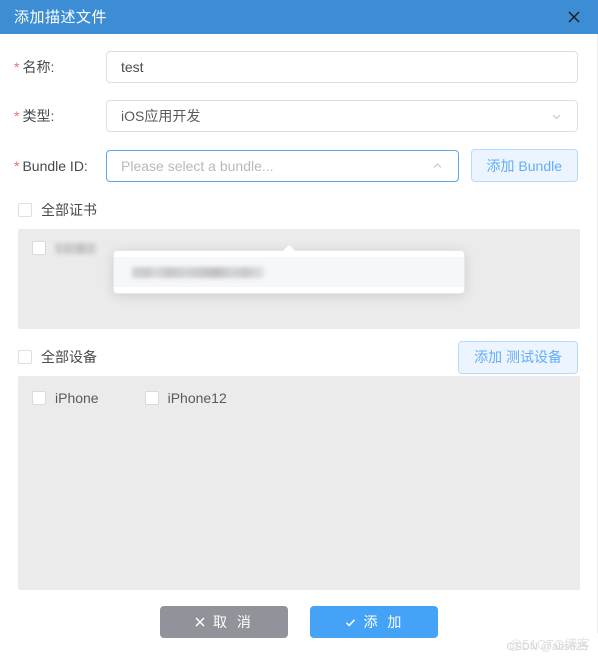 This screenshot has width=598, height=661. I want to click on watermark-primary: @51CTO博客, so click(549, 644).